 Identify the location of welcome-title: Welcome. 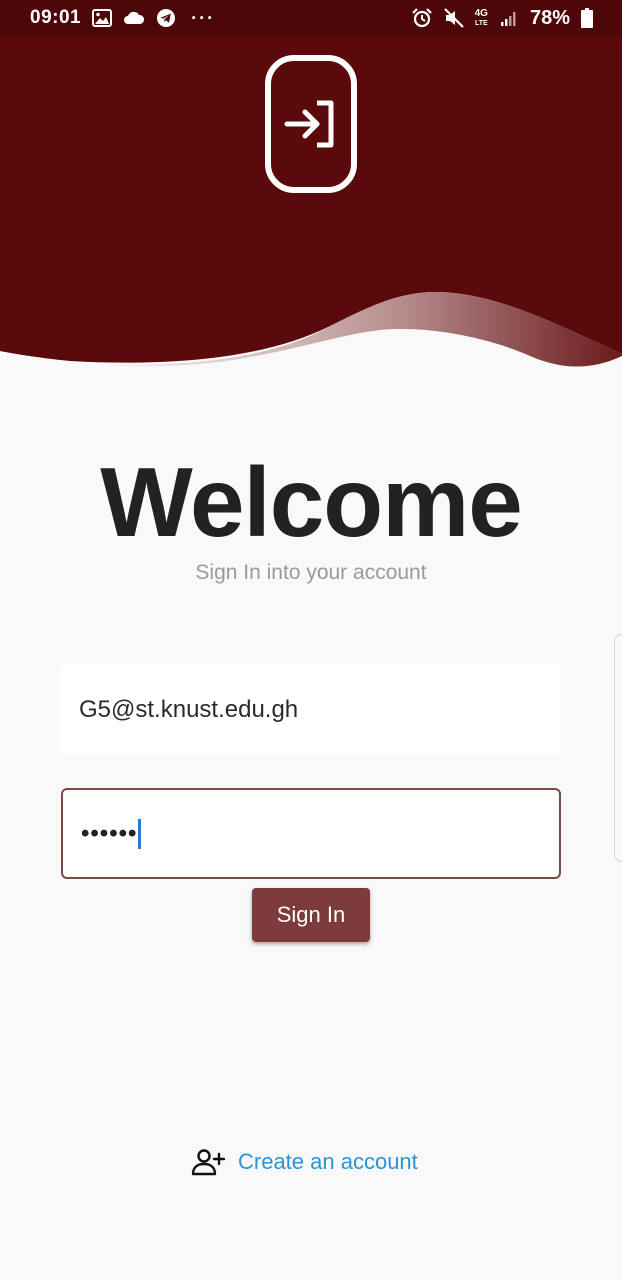
(311, 502).